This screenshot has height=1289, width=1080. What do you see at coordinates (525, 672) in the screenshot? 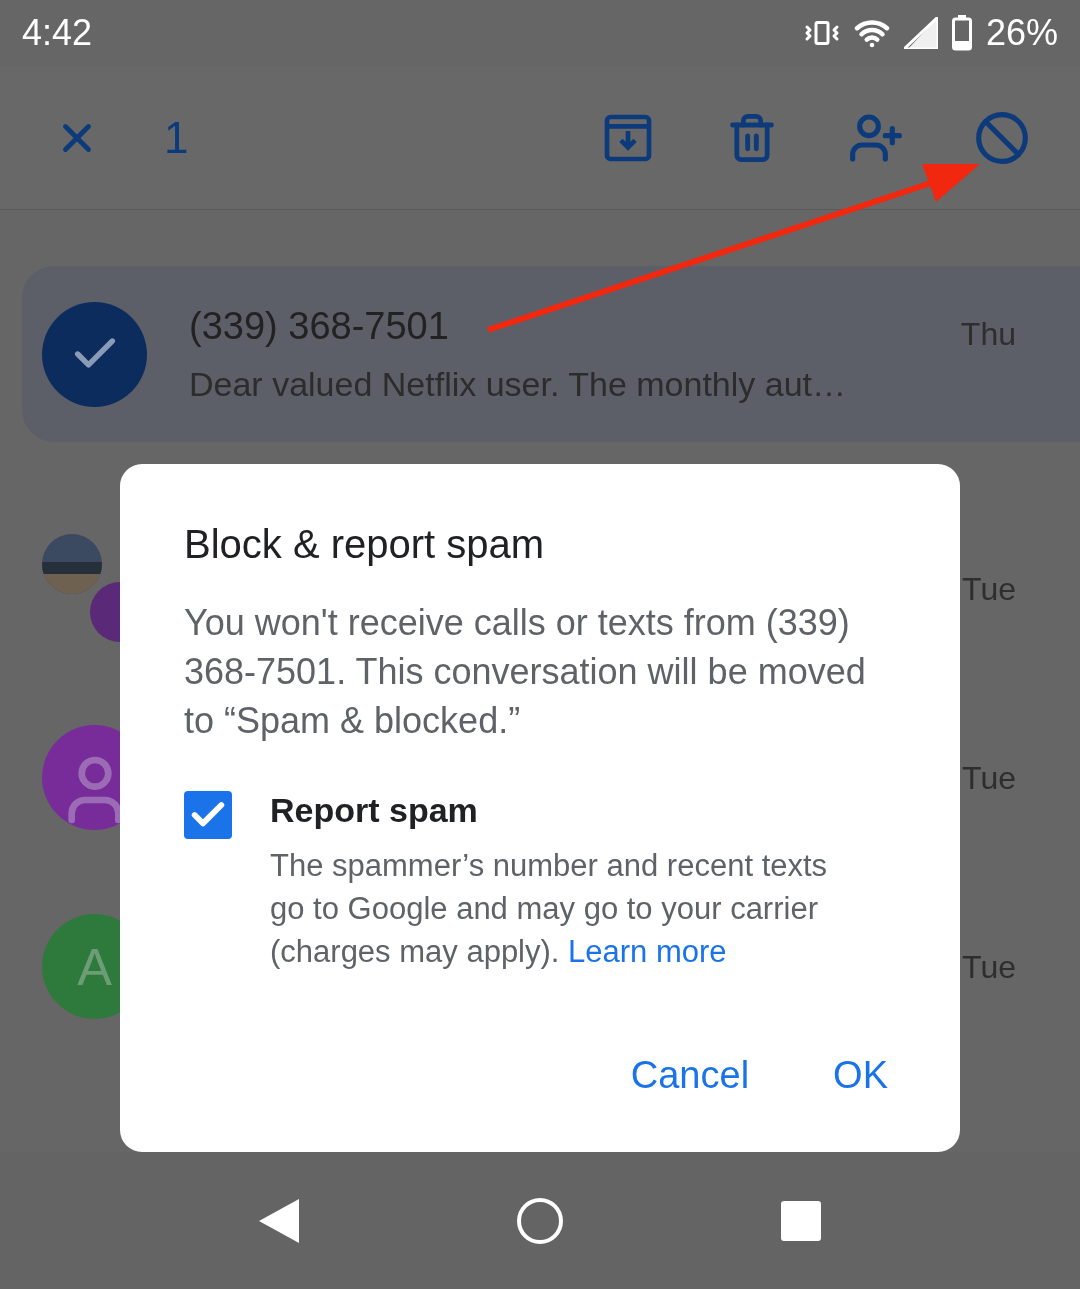
I see `dialog-message: You won't receive calls or texts from (339) 368-7501. This conversation will be moved to “Spam & blocked.”` at bounding box center [525, 672].